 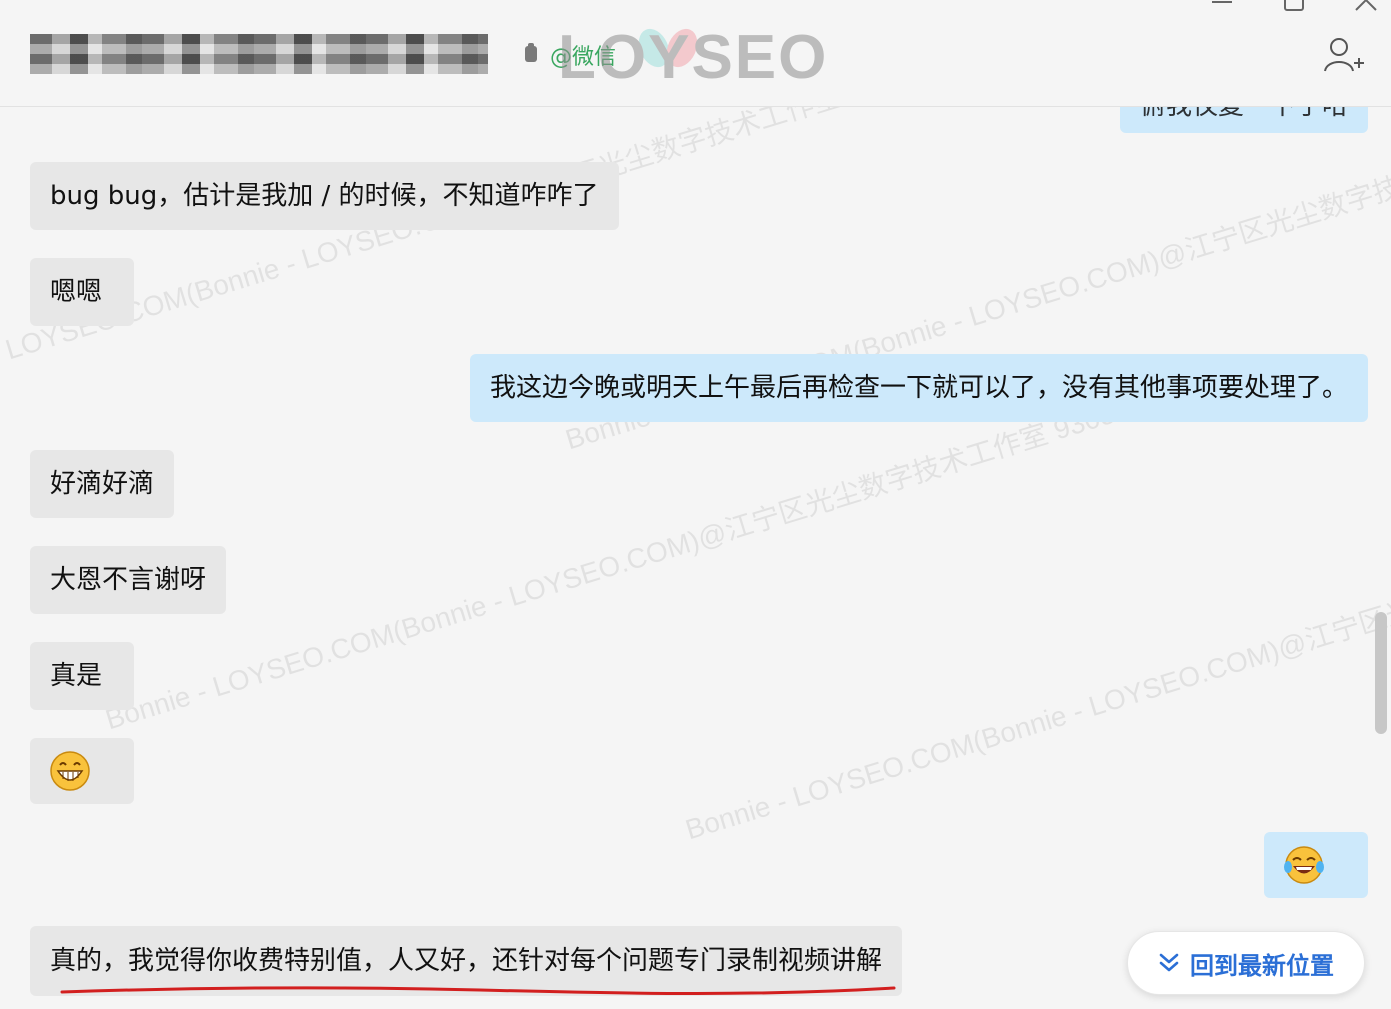 What do you see at coordinates (1304, 865) in the screenshot?
I see `face-with-tears-of-joy-emoji-icon` at bounding box center [1304, 865].